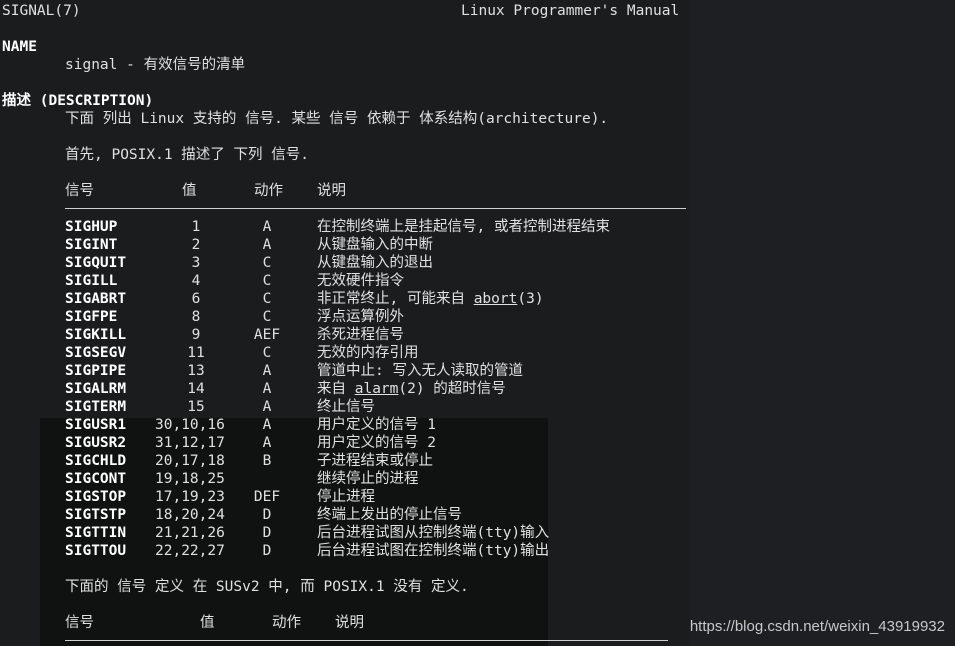  What do you see at coordinates (360, 281) in the screenshot?
I see `signal-description: 无效硬件指令` at bounding box center [360, 281].